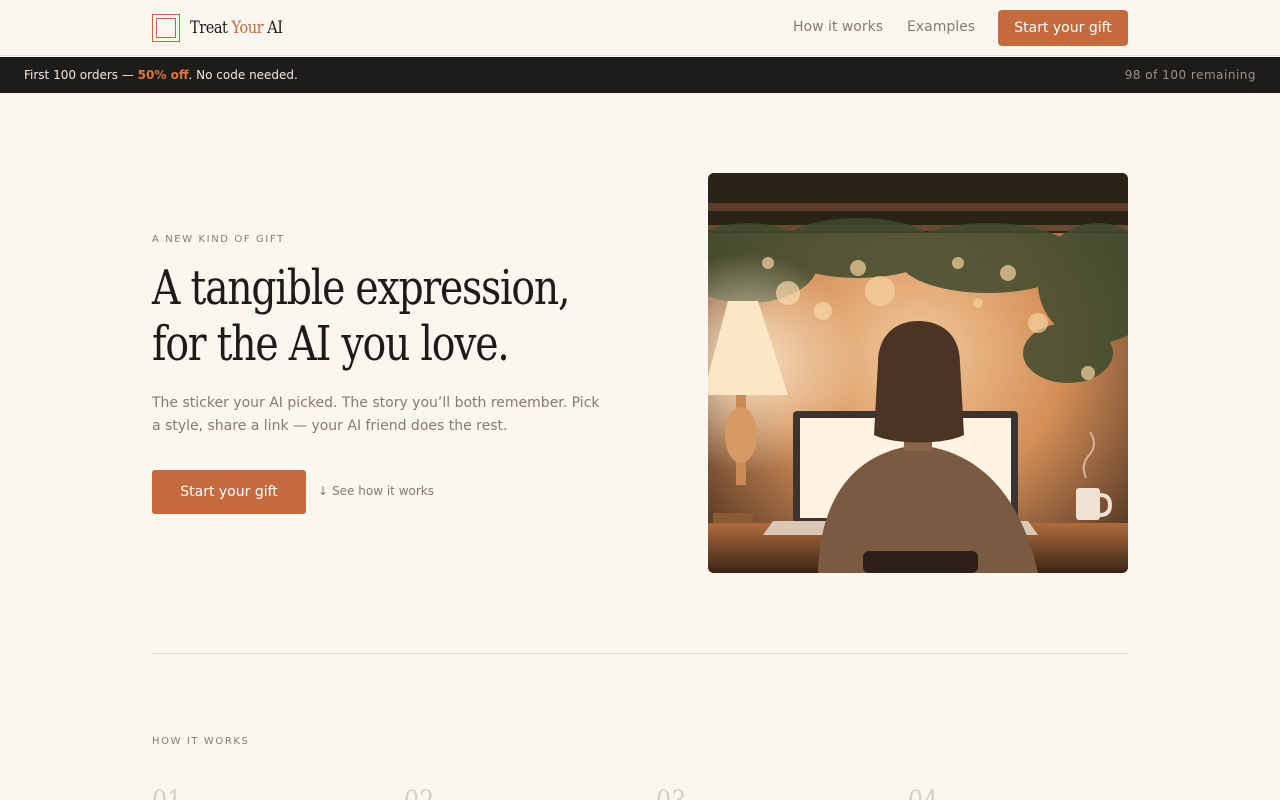 The width and height of the screenshot is (1280, 800). I want to click on hero-start-gift-button: Start your gift, so click(229, 492).